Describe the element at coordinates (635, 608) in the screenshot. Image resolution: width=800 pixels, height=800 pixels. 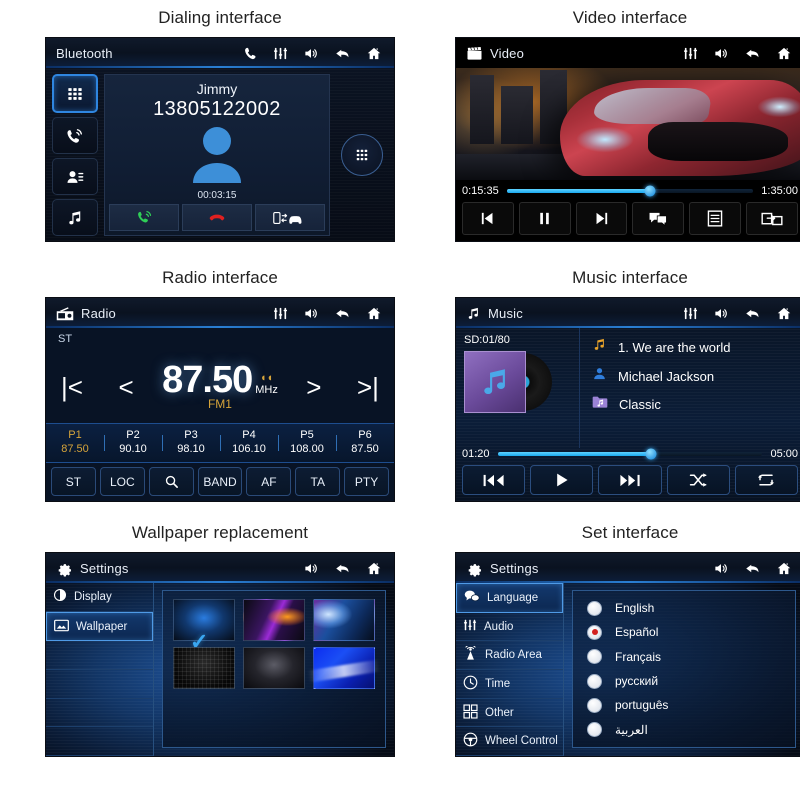
I see `language-label: English` at that location.